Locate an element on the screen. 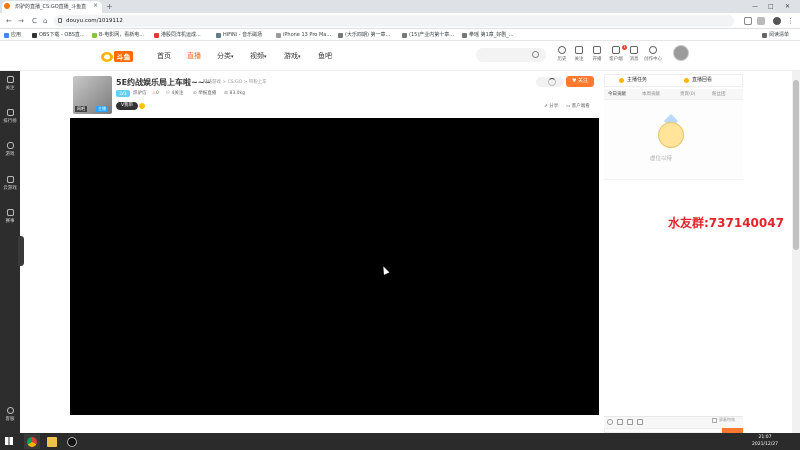  obs-icon is located at coordinates (72, 442).